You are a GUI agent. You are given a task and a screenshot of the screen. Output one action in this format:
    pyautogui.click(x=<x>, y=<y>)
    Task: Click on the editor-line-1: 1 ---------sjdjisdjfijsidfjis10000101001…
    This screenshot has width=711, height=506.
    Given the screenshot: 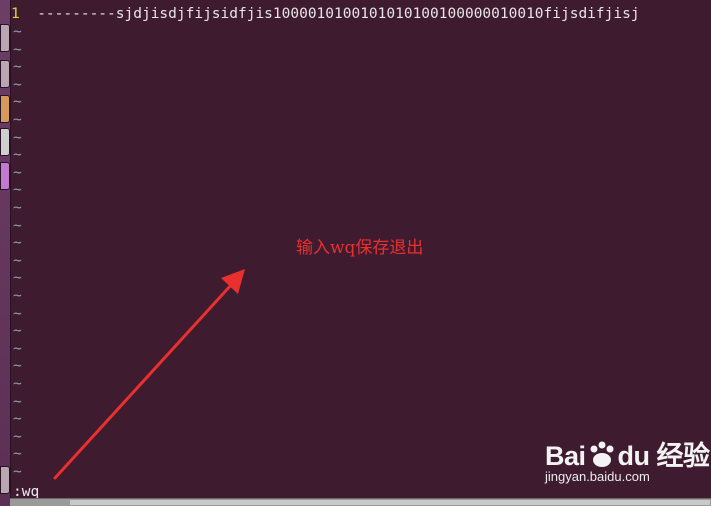 What is the action you would take?
    pyautogui.click(x=325, y=14)
    